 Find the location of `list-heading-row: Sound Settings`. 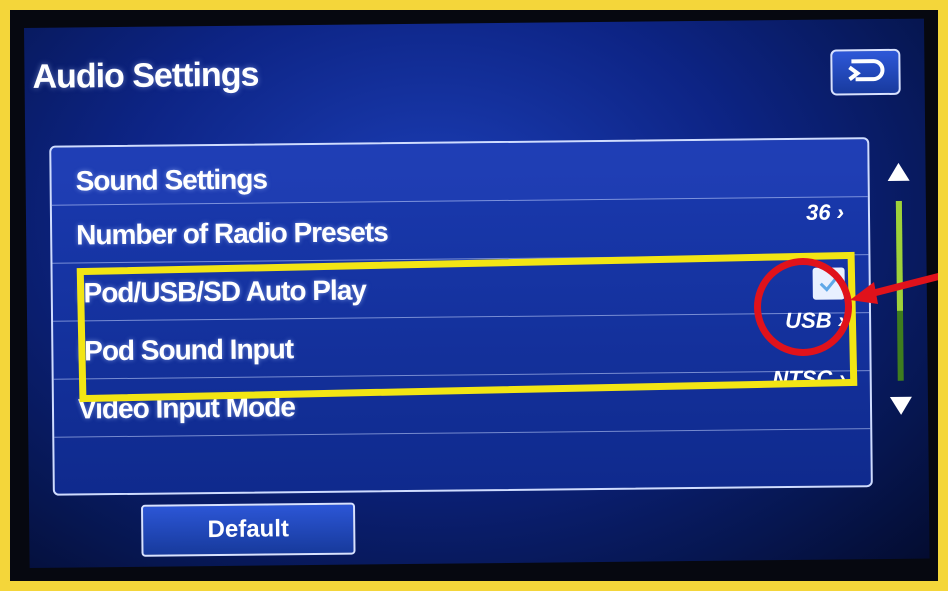

list-heading-row: Sound Settings is located at coordinates (459, 172).